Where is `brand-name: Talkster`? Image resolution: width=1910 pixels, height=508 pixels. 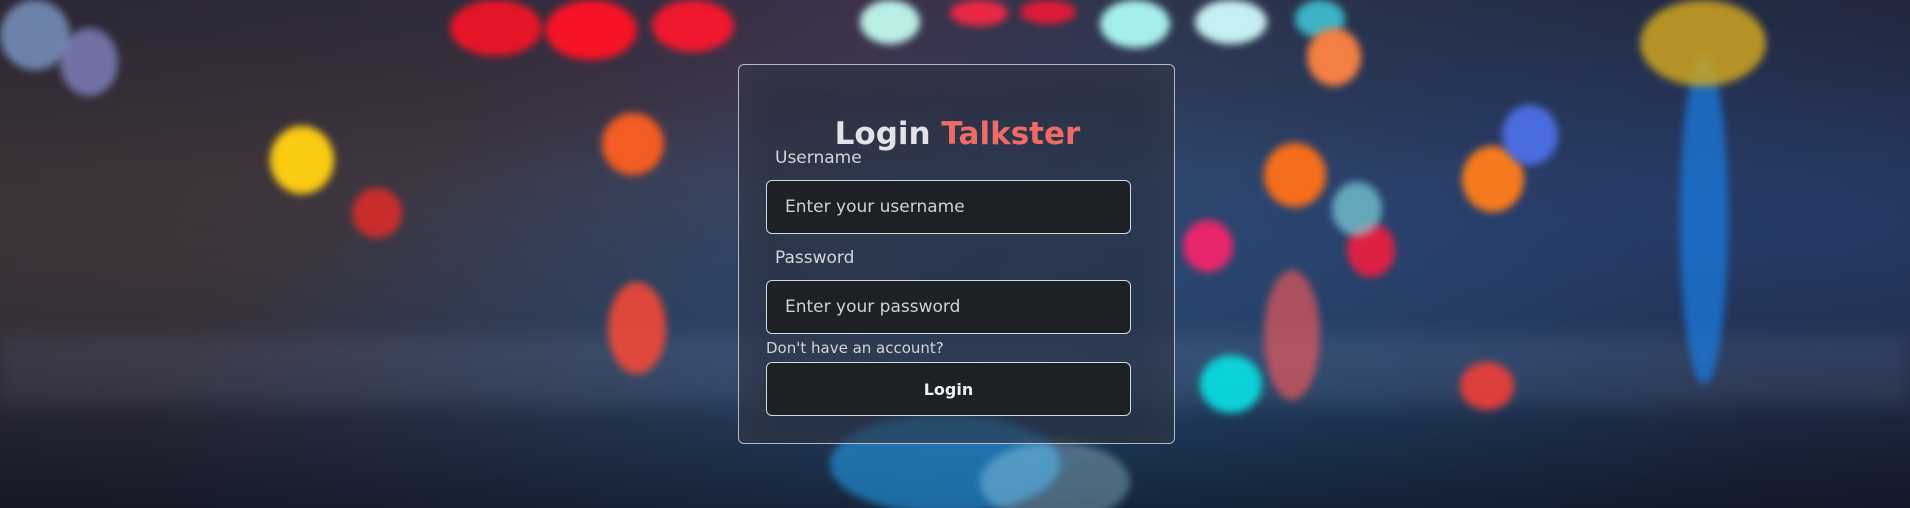 brand-name: Talkster is located at coordinates (1011, 133).